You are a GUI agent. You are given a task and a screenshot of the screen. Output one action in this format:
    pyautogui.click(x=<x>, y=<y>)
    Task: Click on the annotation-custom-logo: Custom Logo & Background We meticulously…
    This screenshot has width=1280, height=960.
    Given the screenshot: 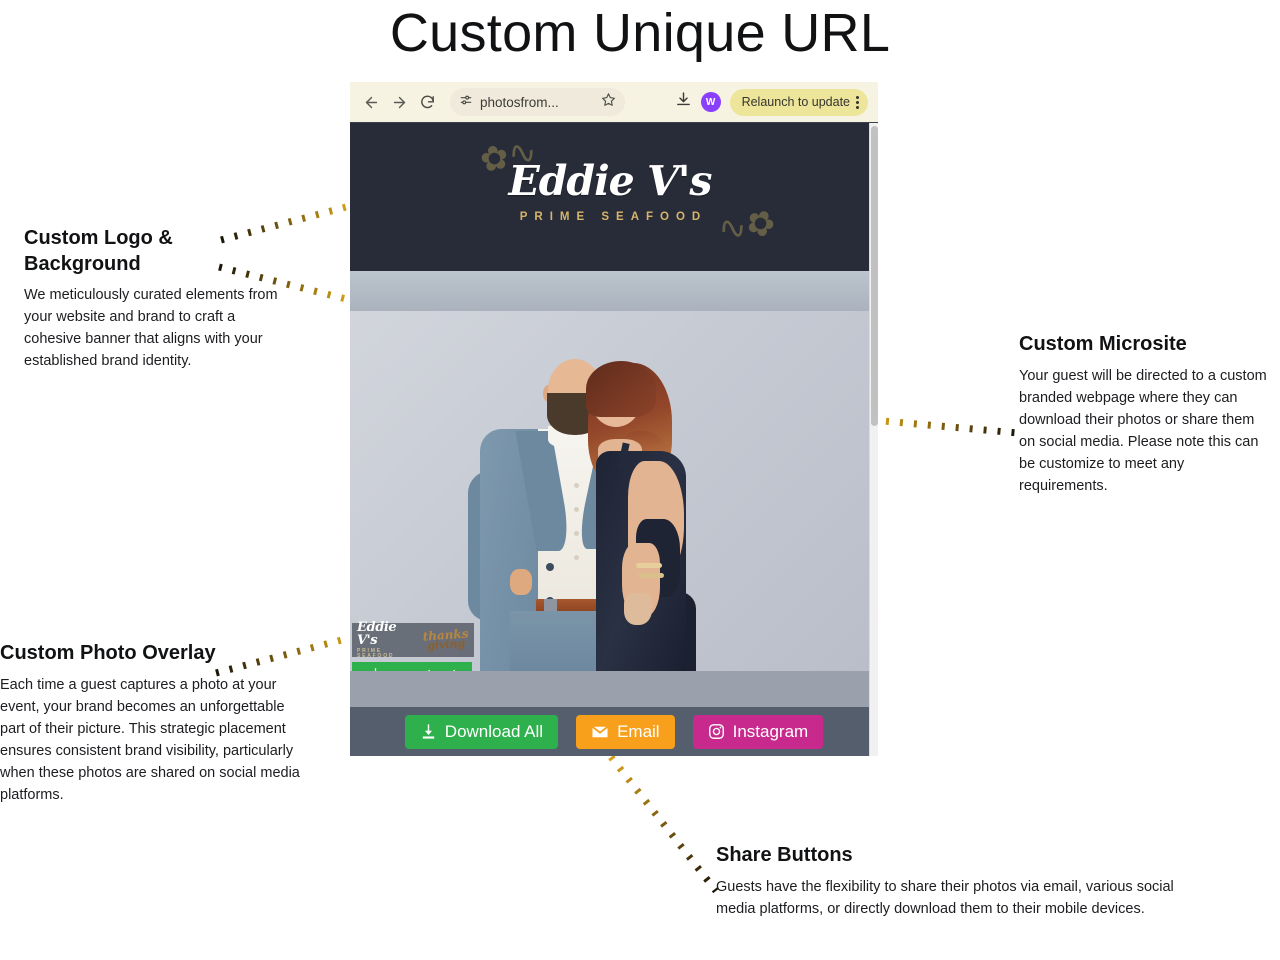 What is the action you would take?
    pyautogui.click(x=156, y=299)
    